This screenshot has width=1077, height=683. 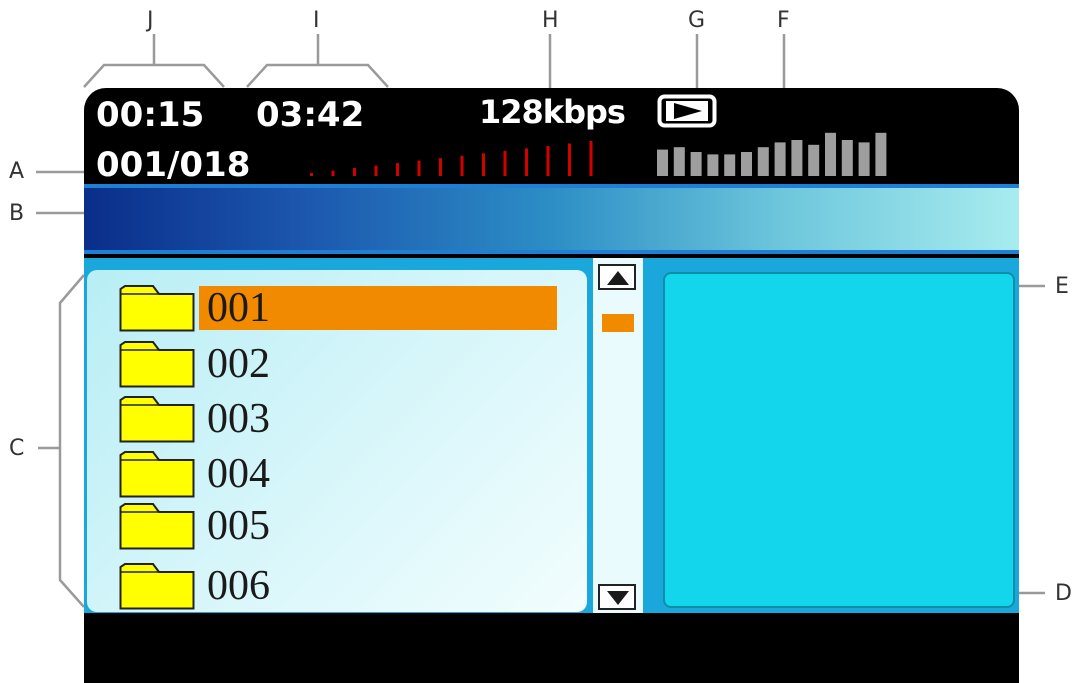 I want to click on scroll-up-button, so click(x=617, y=277).